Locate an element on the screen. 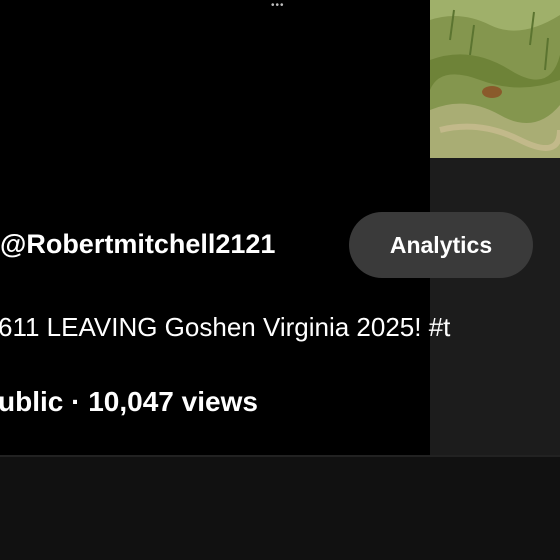 Image resolution: width=560 pixels, height=560 pixels. grass-image is located at coordinates (495, 79).